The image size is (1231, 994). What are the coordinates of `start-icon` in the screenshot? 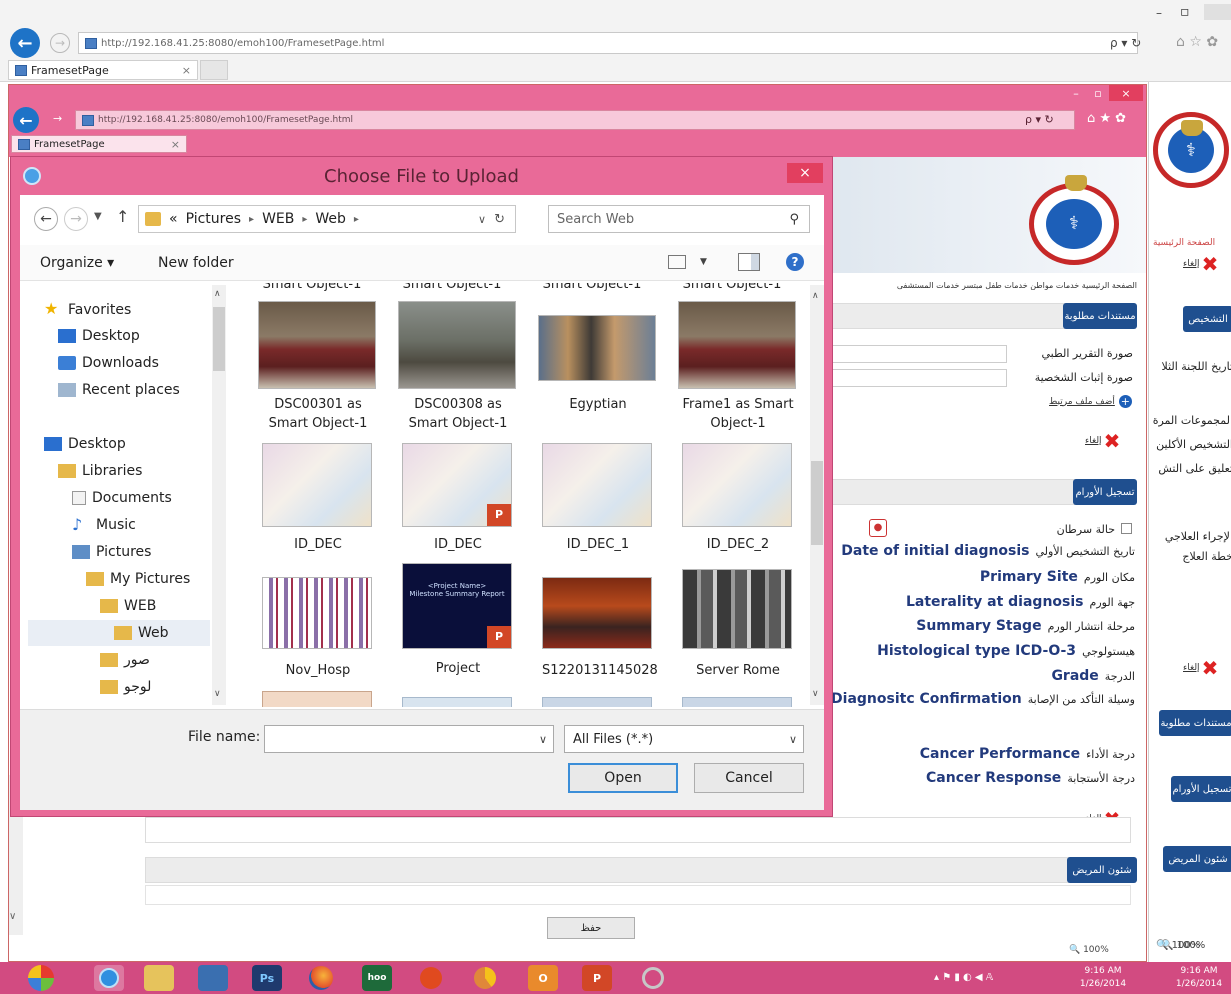 It's located at (41, 978).